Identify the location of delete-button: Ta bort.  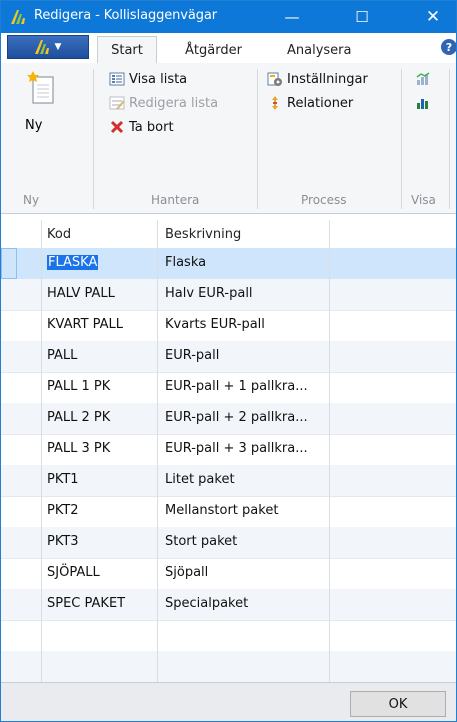
(141, 127).